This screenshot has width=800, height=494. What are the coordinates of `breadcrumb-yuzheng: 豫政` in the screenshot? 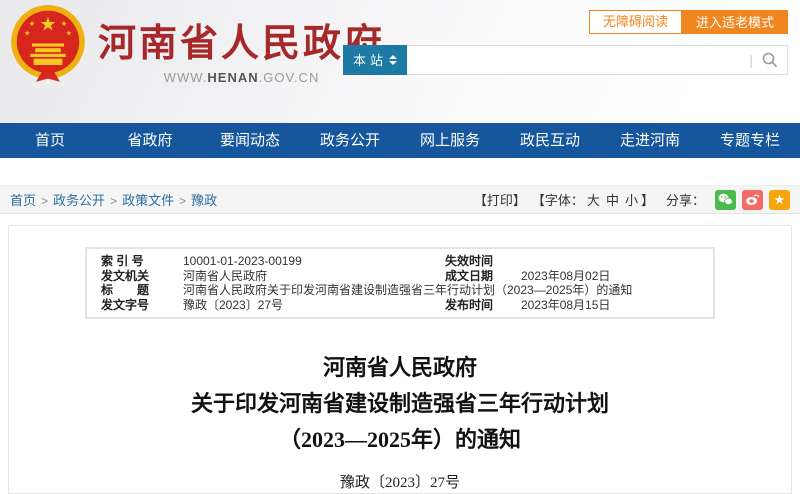 It's located at (204, 200).